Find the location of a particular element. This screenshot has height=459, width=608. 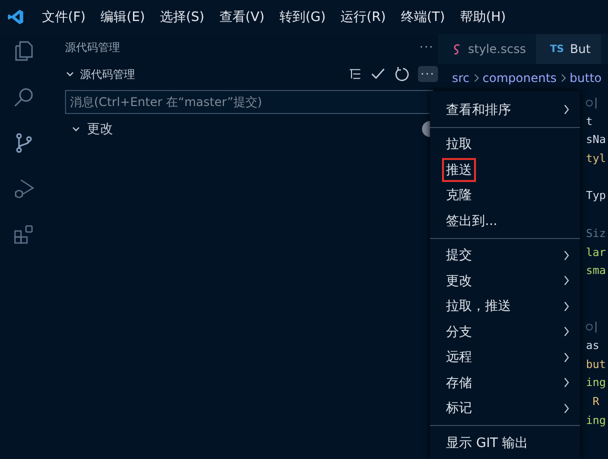

panel-title: 源代码管理 is located at coordinates (92, 47).